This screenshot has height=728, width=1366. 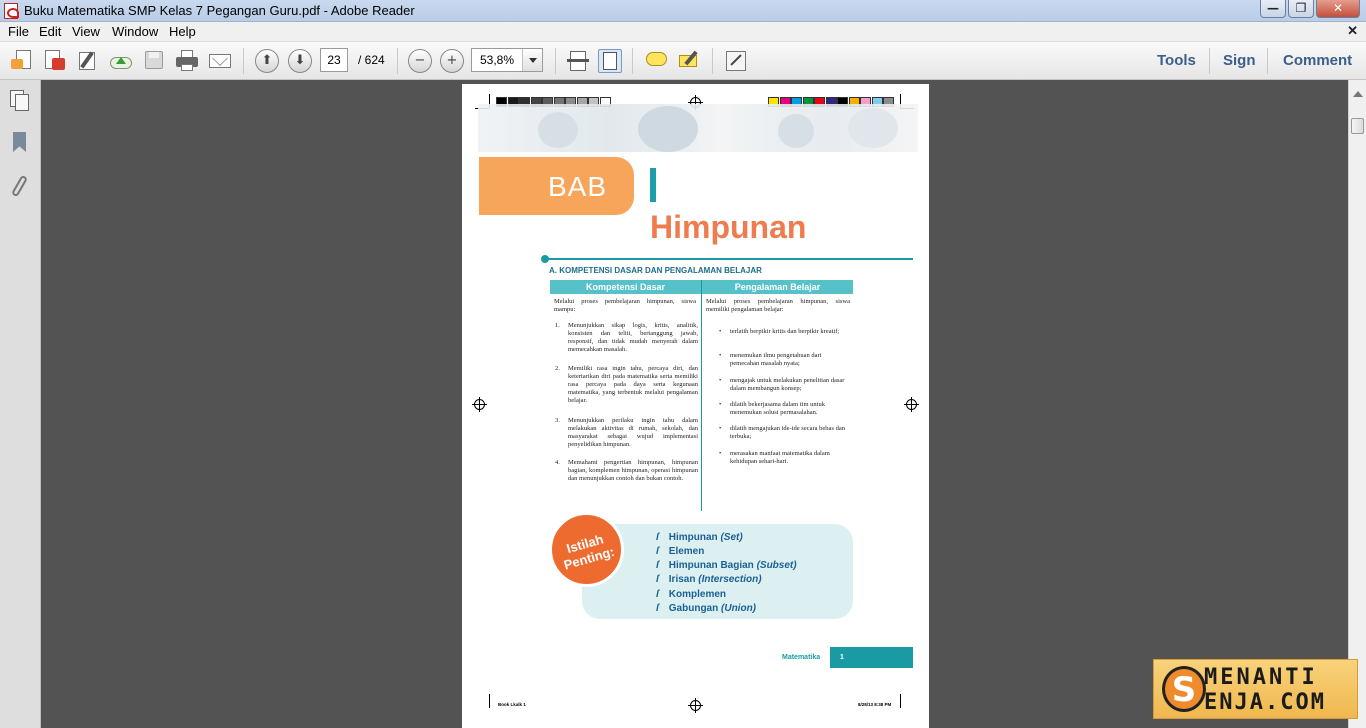 What do you see at coordinates (371, 60) in the screenshot?
I see `page-total: / 624` at bounding box center [371, 60].